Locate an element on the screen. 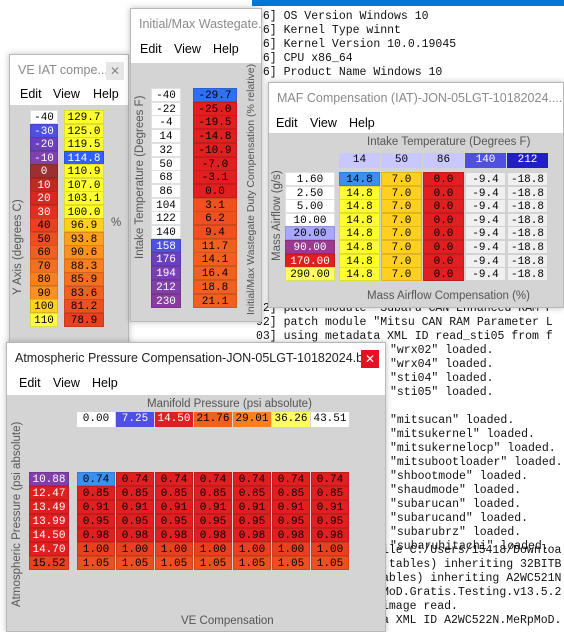 This screenshot has height=632, width=564. wastegate-axis-cell: -22 is located at coordinates (166, 108).